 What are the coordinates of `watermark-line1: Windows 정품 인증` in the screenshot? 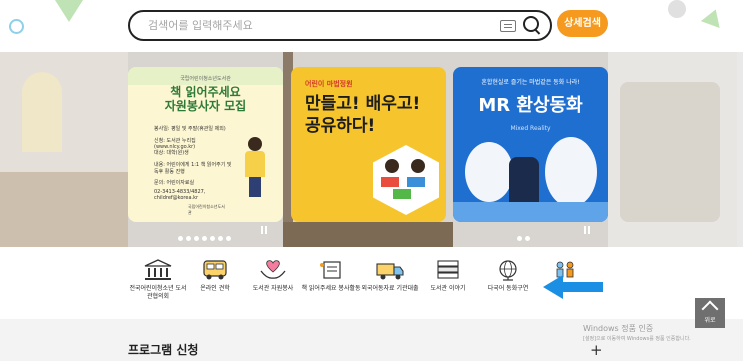 It's located at (618, 328).